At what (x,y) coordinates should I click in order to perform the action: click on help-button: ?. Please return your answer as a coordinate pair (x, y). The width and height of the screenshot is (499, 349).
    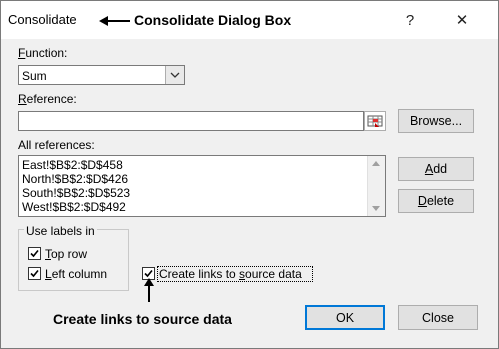
    Looking at the image, I should click on (410, 20).